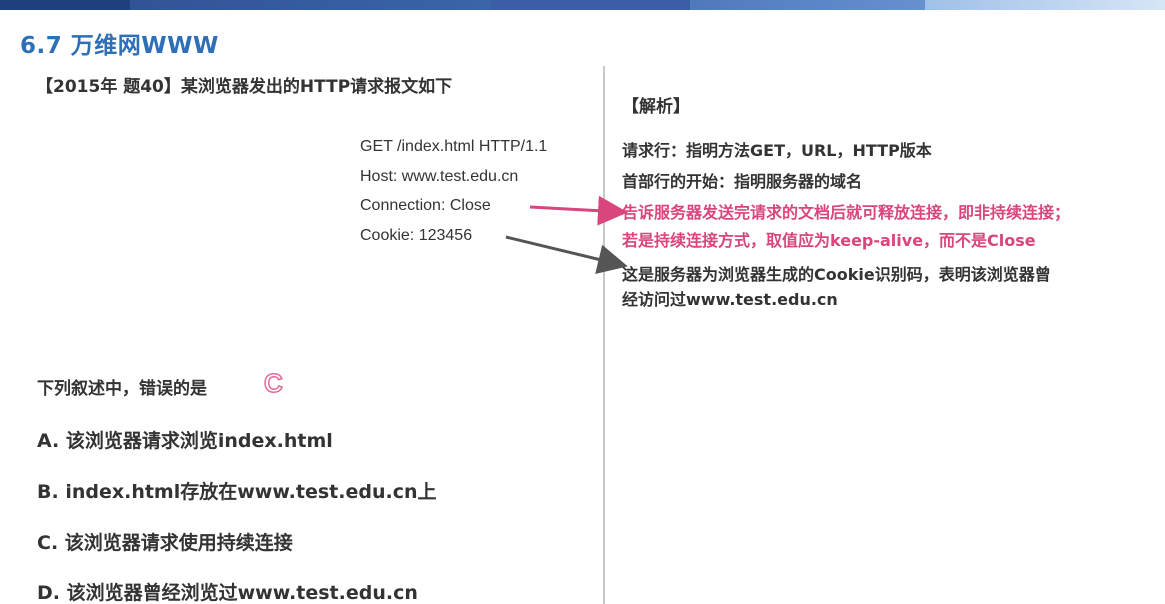  What do you see at coordinates (590, 5) in the screenshot?
I see `banner-center-decoration` at bounding box center [590, 5].